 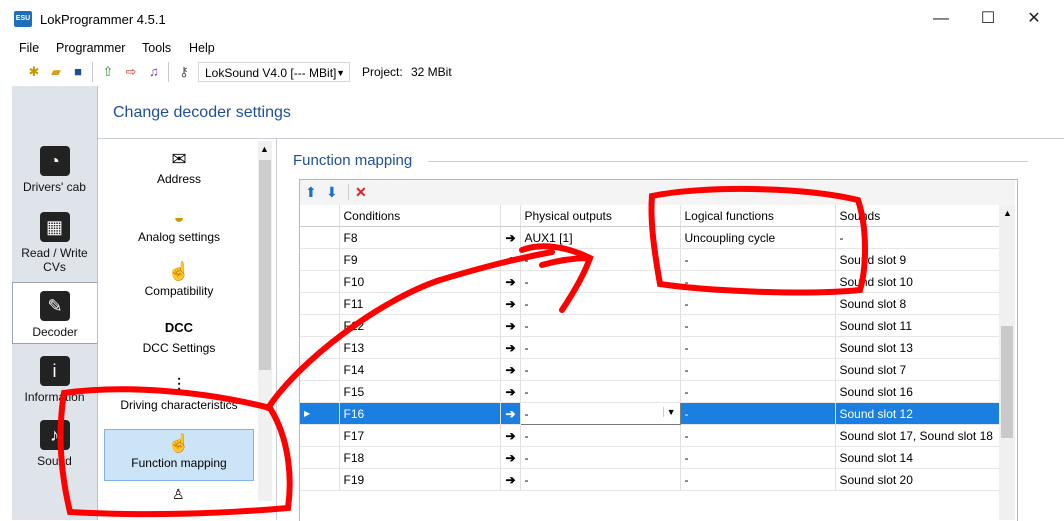 I want to click on minimize-button: —, so click(x=941, y=19).